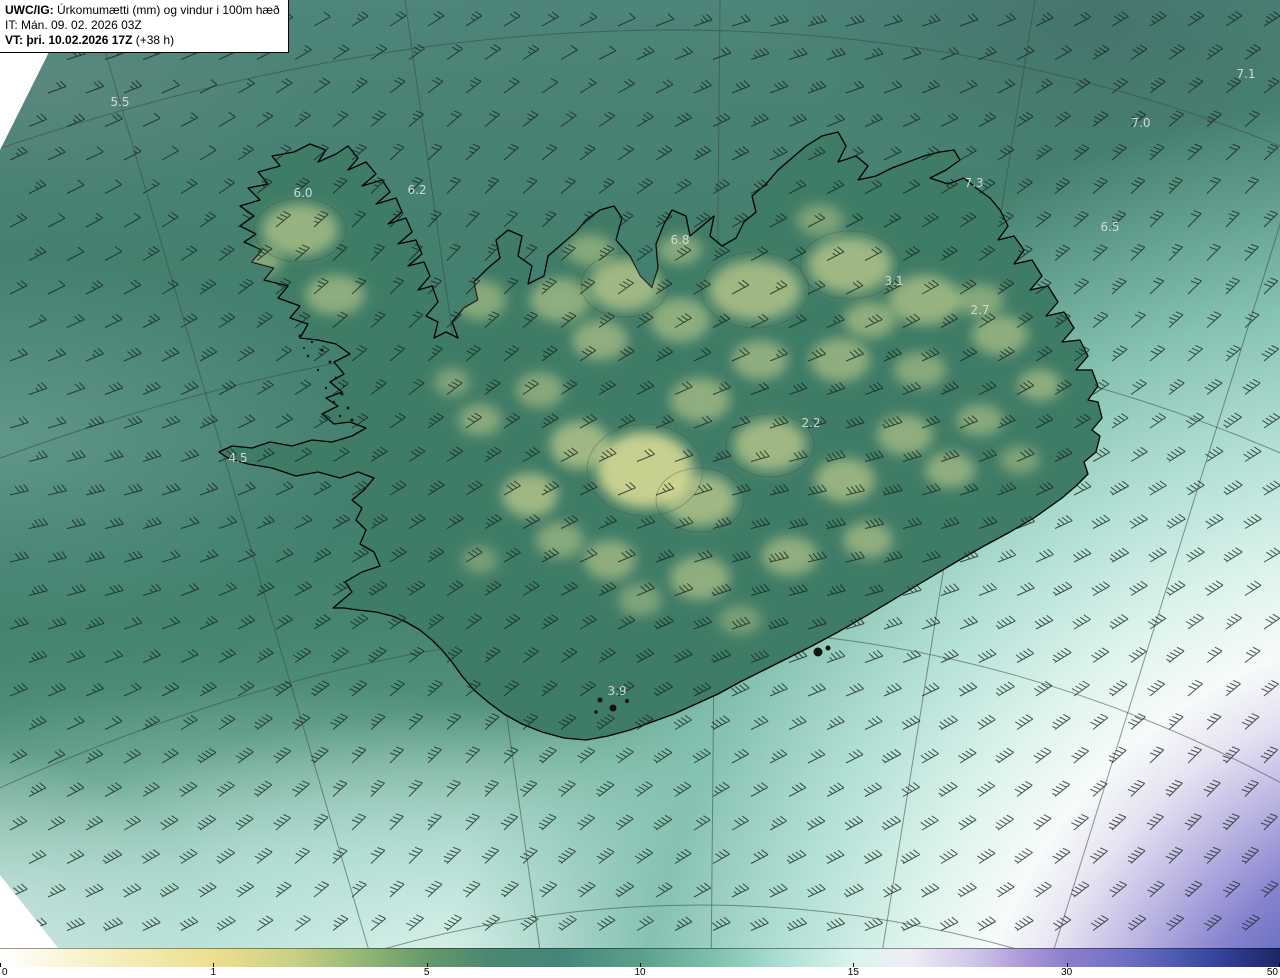 Image resolution: width=1280 pixels, height=978 pixels. Describe the element at coordinates (29, 10) in the screenshot. I see `product-code: UWC/IG:` at that location.